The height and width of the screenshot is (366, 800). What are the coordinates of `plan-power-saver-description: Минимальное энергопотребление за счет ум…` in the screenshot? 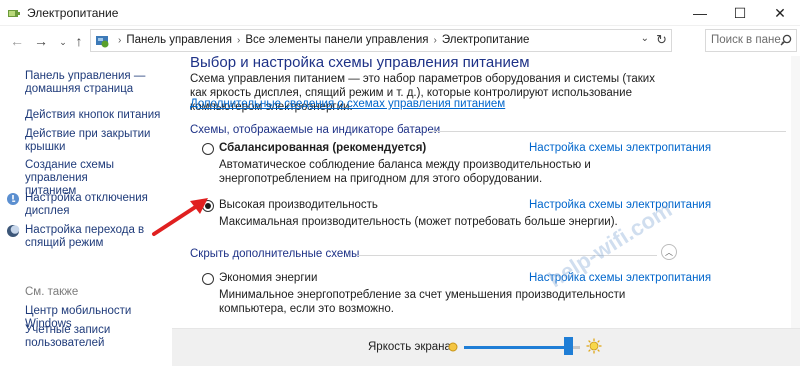 It's located at (422, 302).